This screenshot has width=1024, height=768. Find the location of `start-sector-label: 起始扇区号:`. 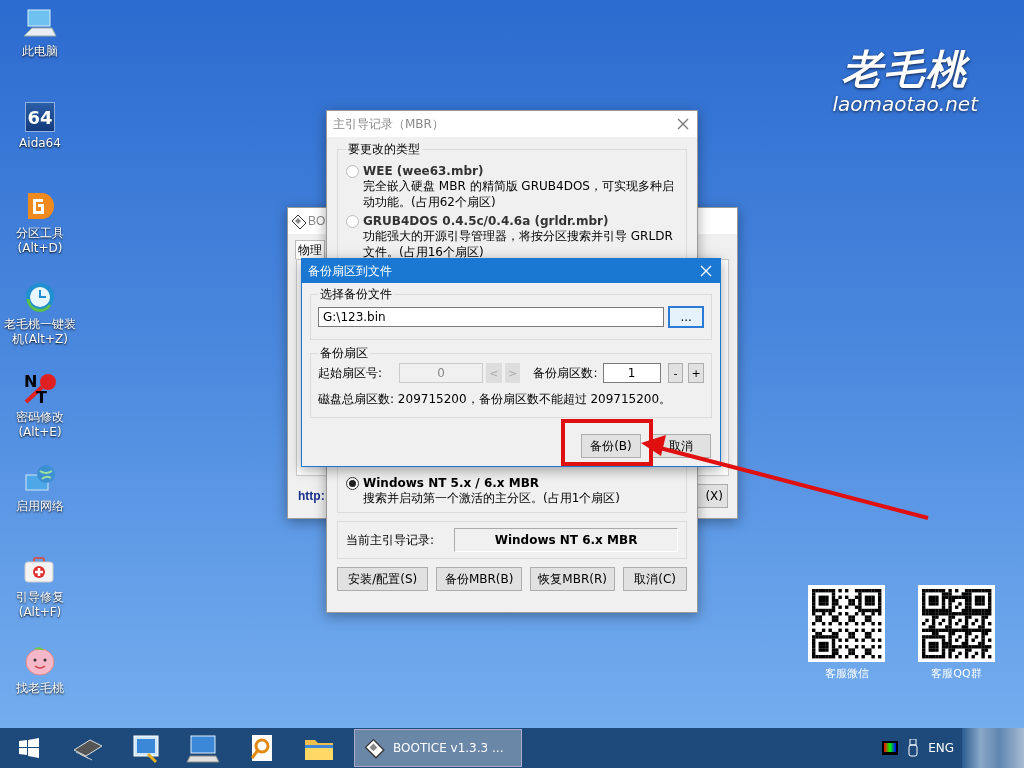

start-sector-label: 起始扇区号: is located at coordinates (350, 373).